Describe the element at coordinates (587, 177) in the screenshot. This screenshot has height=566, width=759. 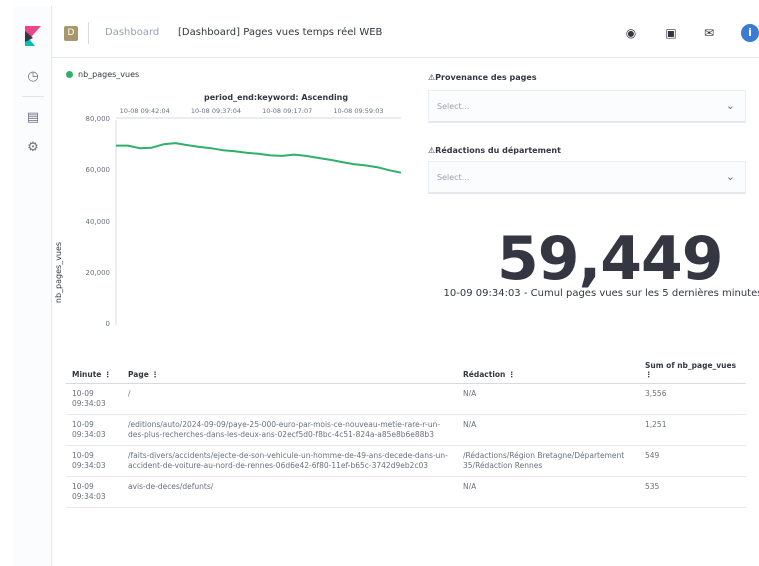
I see `redaction-select: Select... ⌄` at that location.